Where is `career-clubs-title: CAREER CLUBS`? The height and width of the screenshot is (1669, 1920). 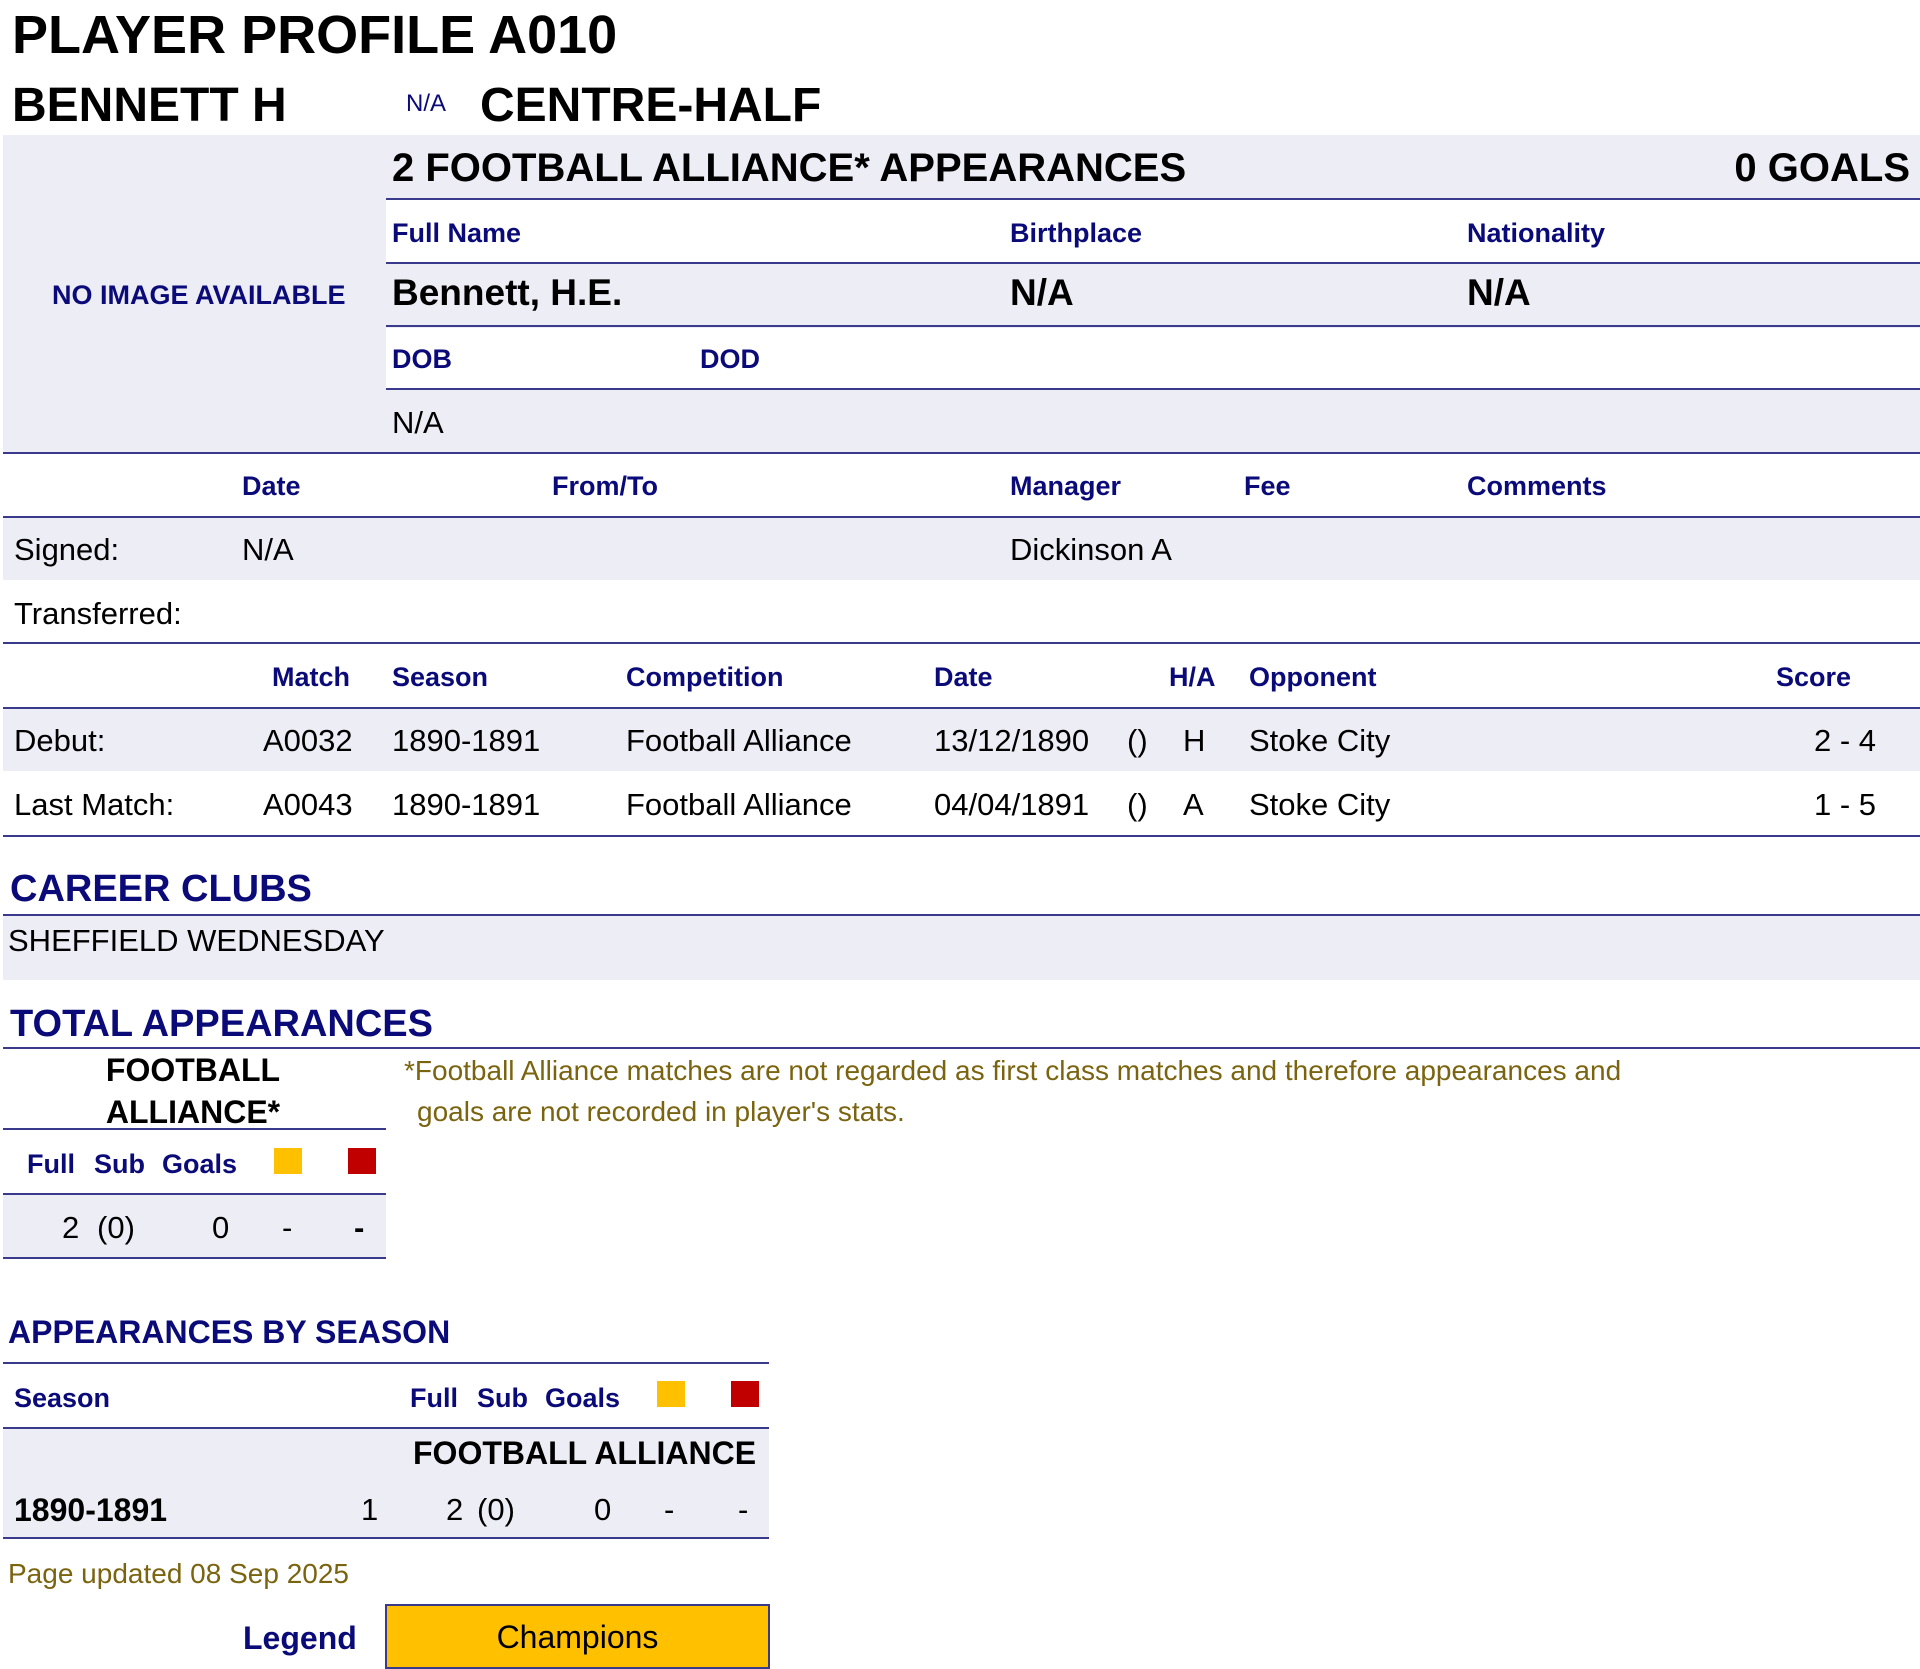
career-clubs-title: CAREER CLUBS is located at coordinates (161, 889).